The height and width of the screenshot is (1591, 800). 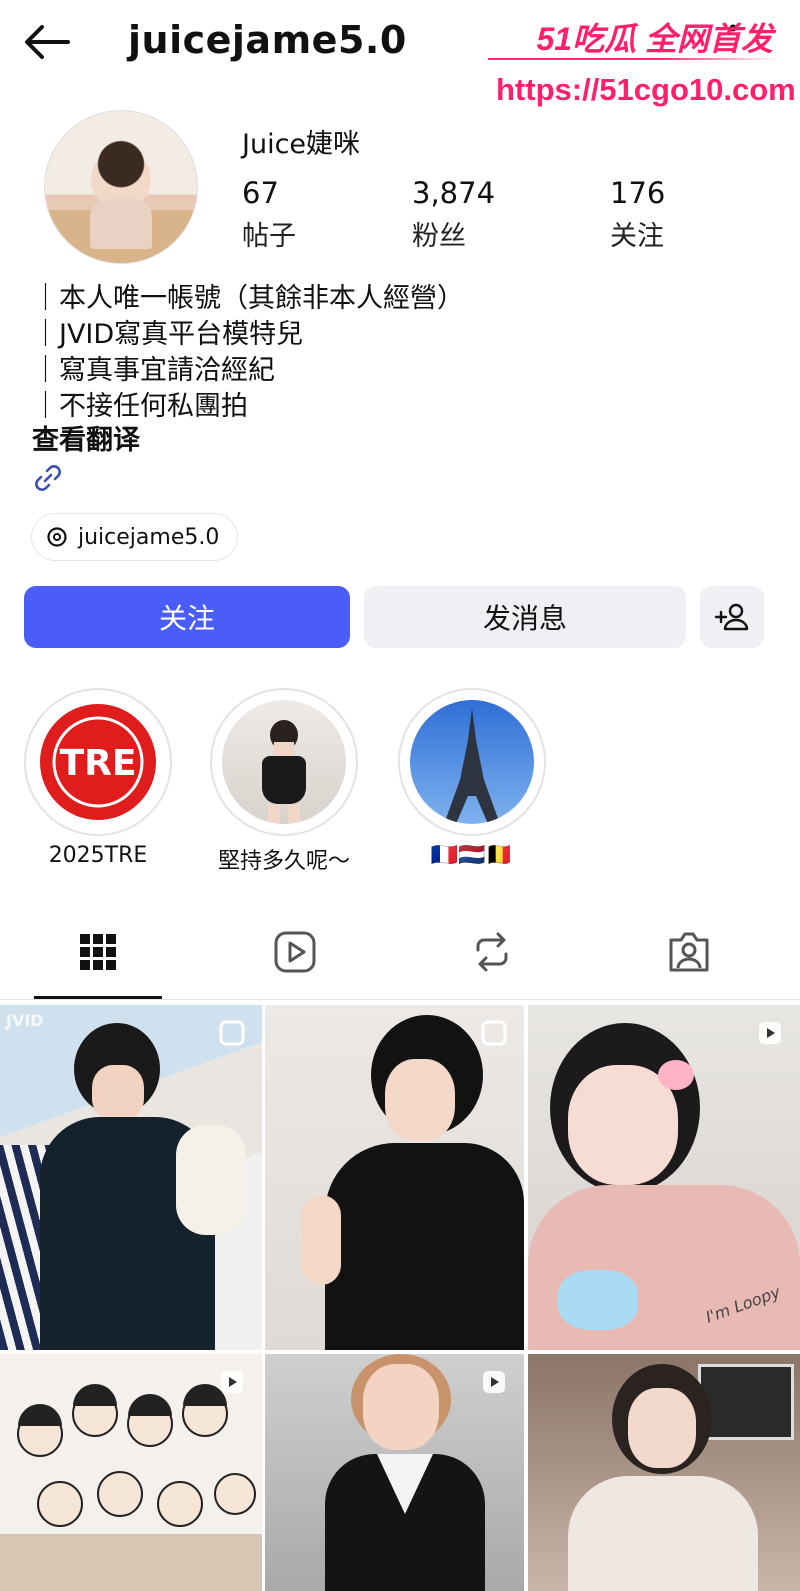 I want to click on post-thumbnail: I'm Loopy, so click(x=664, y=1177).